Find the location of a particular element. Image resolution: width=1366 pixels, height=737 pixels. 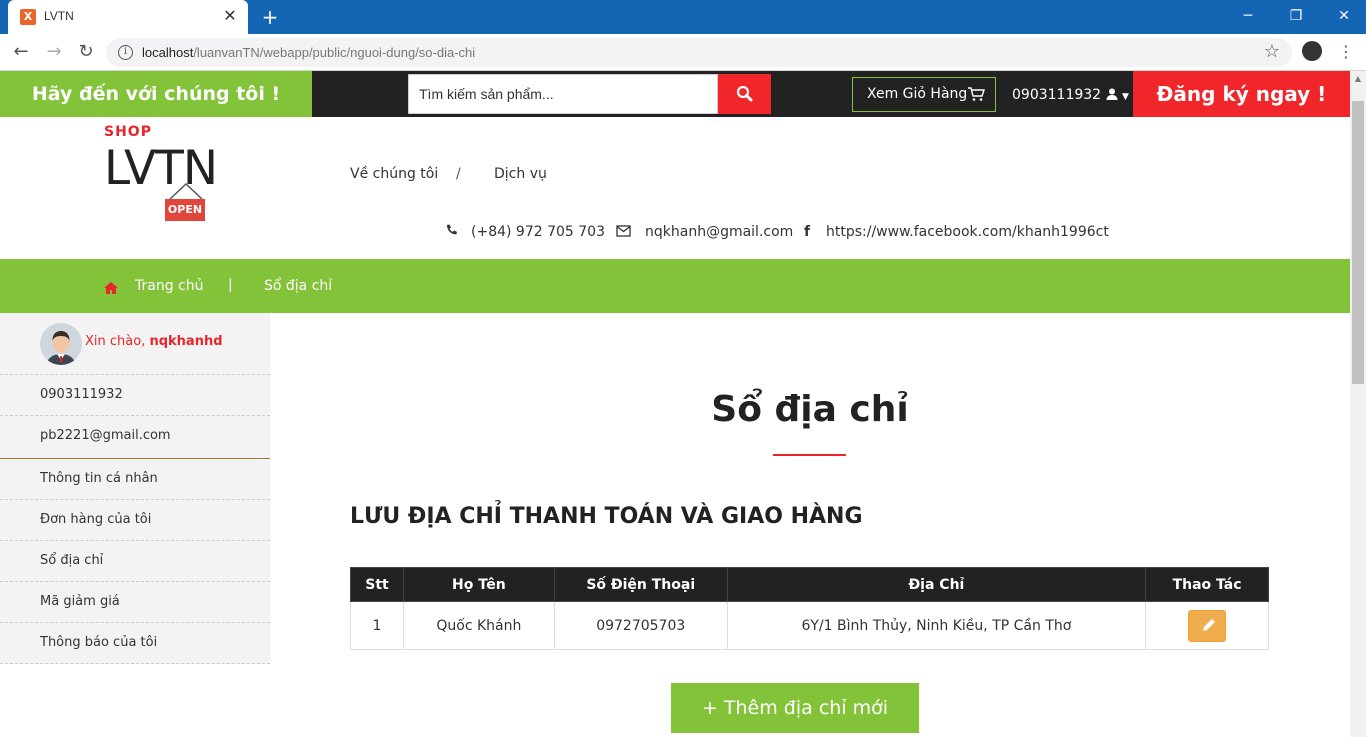

new-tab-icon: + is located at coordinates (270, 17).